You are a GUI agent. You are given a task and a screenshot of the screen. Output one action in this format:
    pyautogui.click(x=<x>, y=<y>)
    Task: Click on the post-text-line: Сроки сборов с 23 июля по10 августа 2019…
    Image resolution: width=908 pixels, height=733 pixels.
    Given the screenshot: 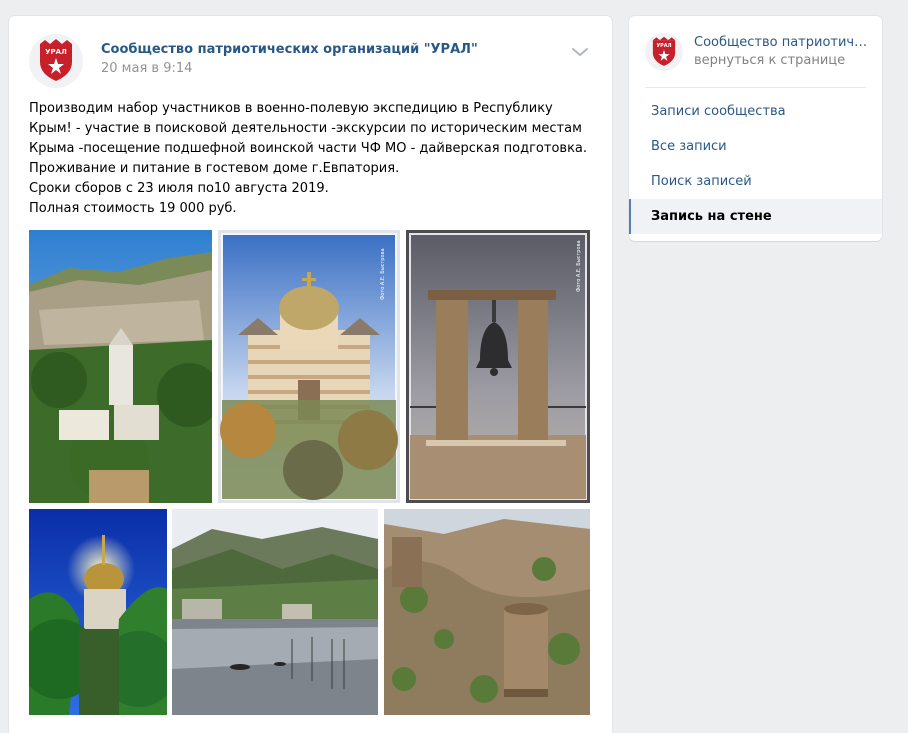 What is the action you would take?
    pyautogui.click(x=179, y=188)
    